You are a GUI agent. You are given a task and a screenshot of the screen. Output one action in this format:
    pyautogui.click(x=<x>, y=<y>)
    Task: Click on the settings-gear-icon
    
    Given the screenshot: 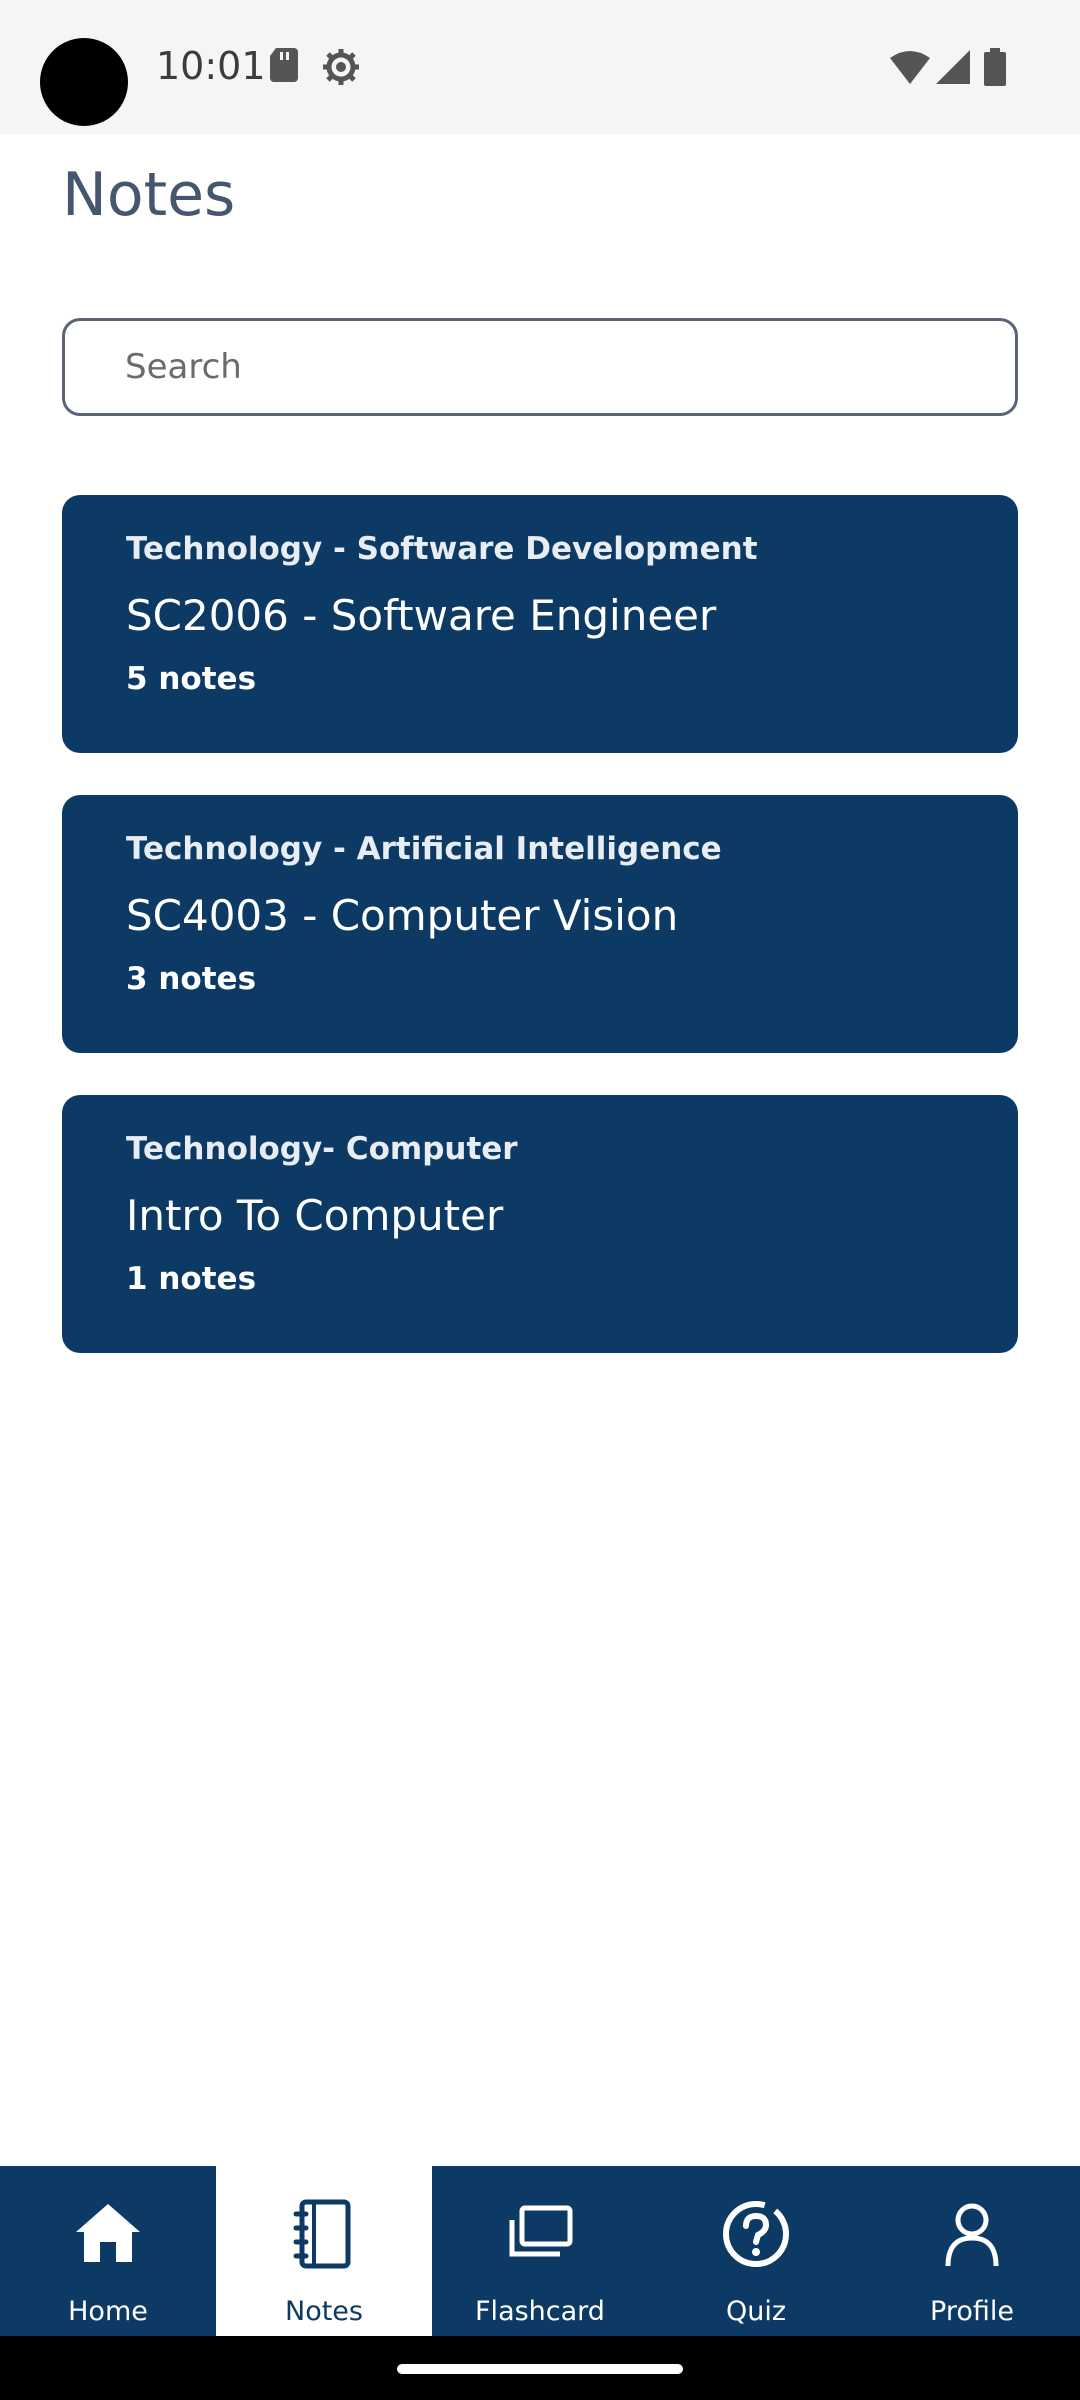 What is the action you would take?
    pyautogui.click(x=341, y=67)
    